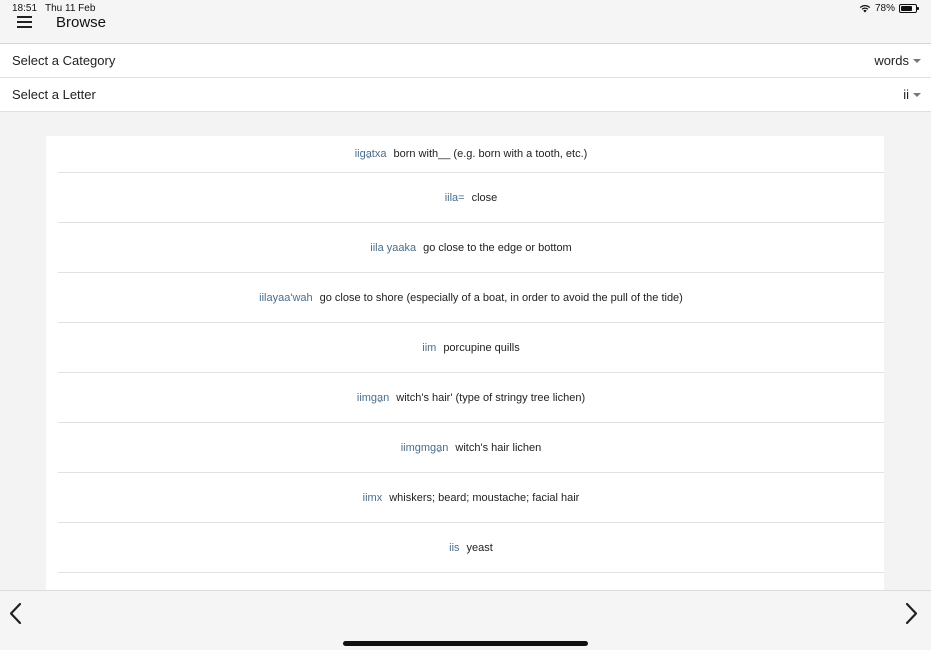 The width and height of the screenshot is (931, 650). I want to click on entry-word: iila=, so click(454, 197).